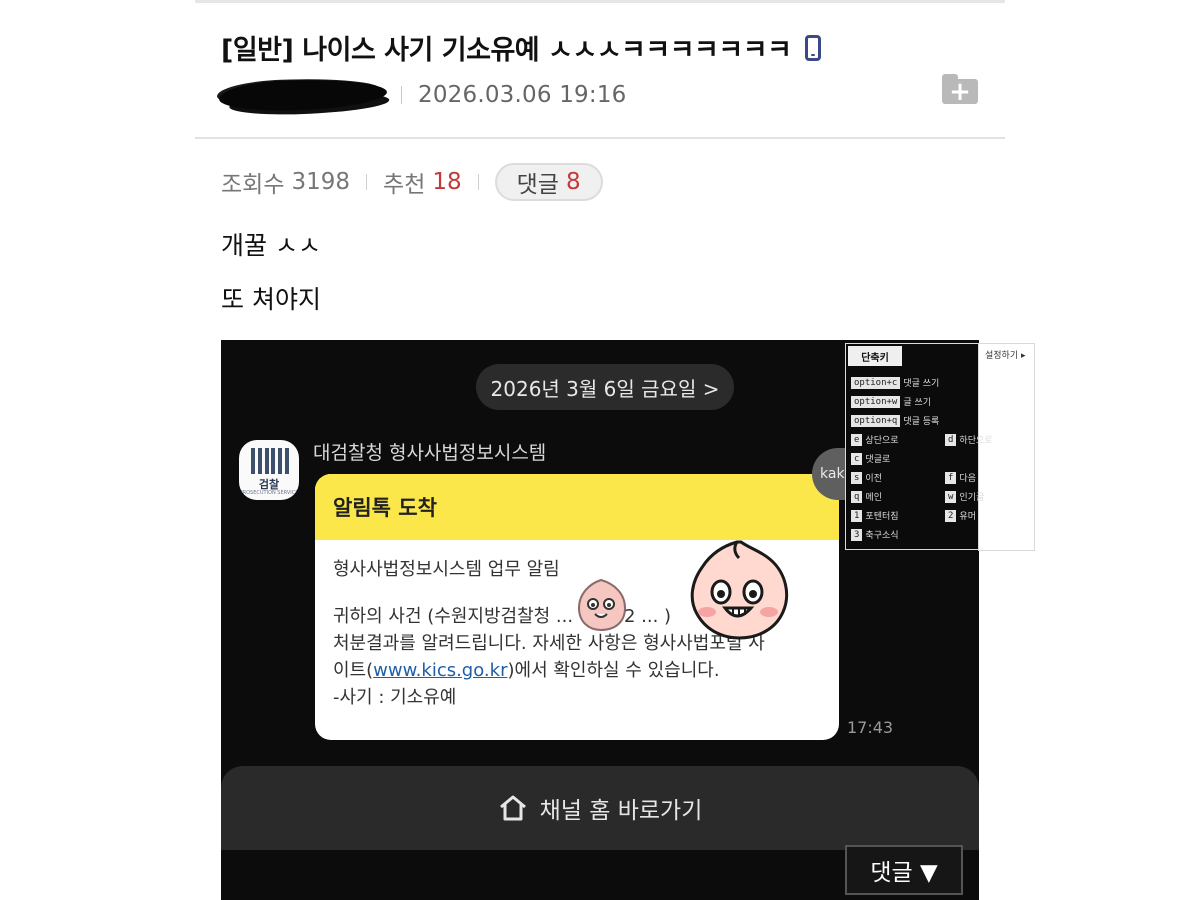  What do you see at coordinates (303, 95) in the screenshot?
I see `redacted-author-name` at bounding box center [303, 95].